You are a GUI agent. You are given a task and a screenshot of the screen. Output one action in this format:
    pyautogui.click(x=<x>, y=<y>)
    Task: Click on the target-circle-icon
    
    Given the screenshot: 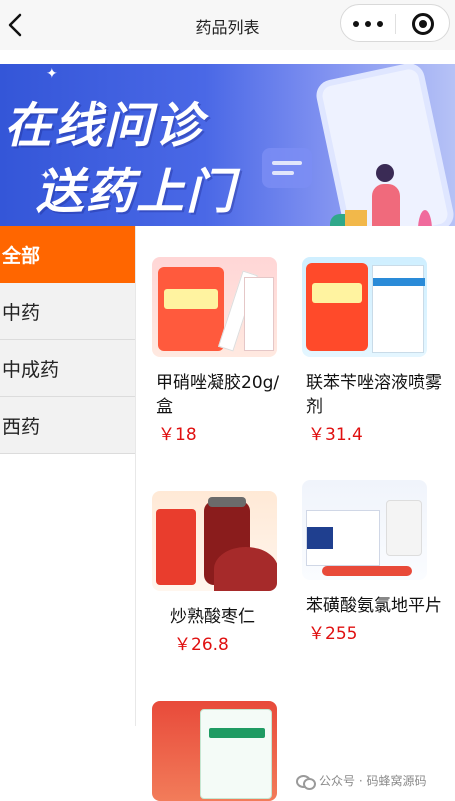 What is the action you would take?
    pyautogui.click(x=423, y=24)
    